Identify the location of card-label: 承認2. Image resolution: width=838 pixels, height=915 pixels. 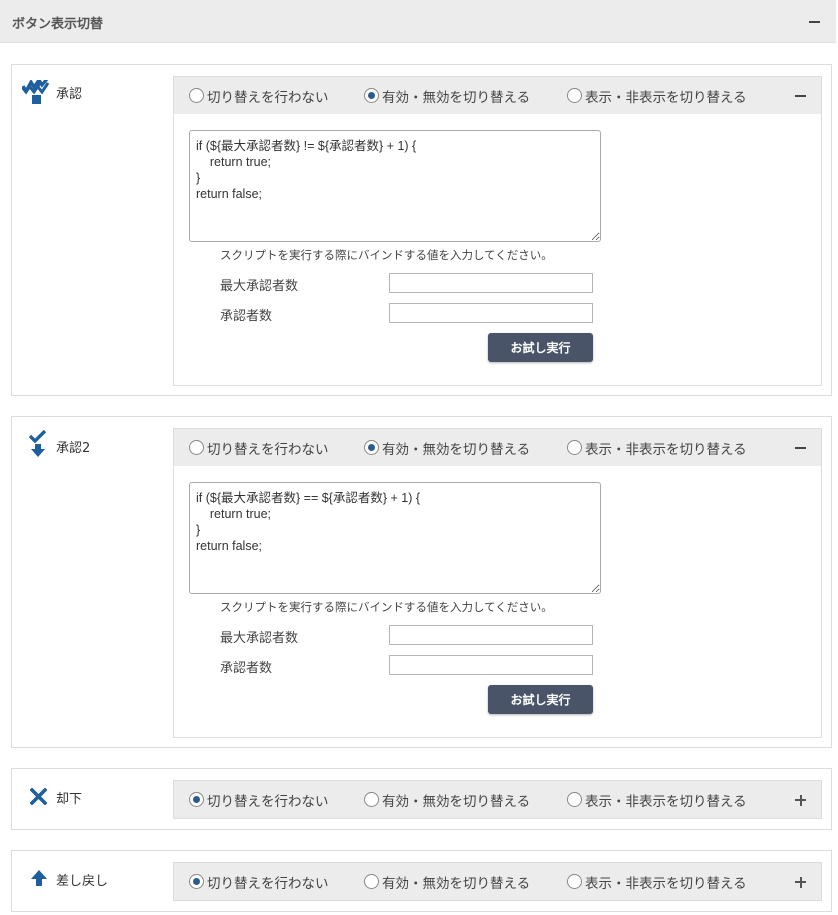
(73, 448).